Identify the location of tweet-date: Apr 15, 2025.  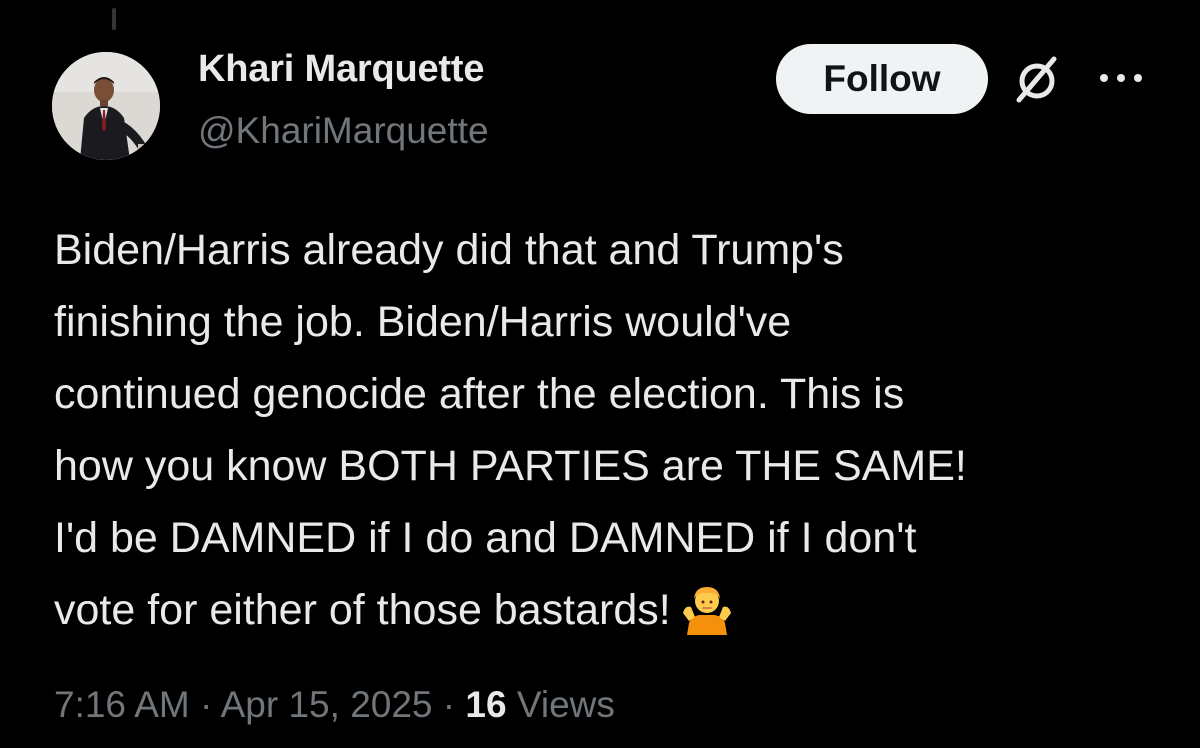
(327, 704).